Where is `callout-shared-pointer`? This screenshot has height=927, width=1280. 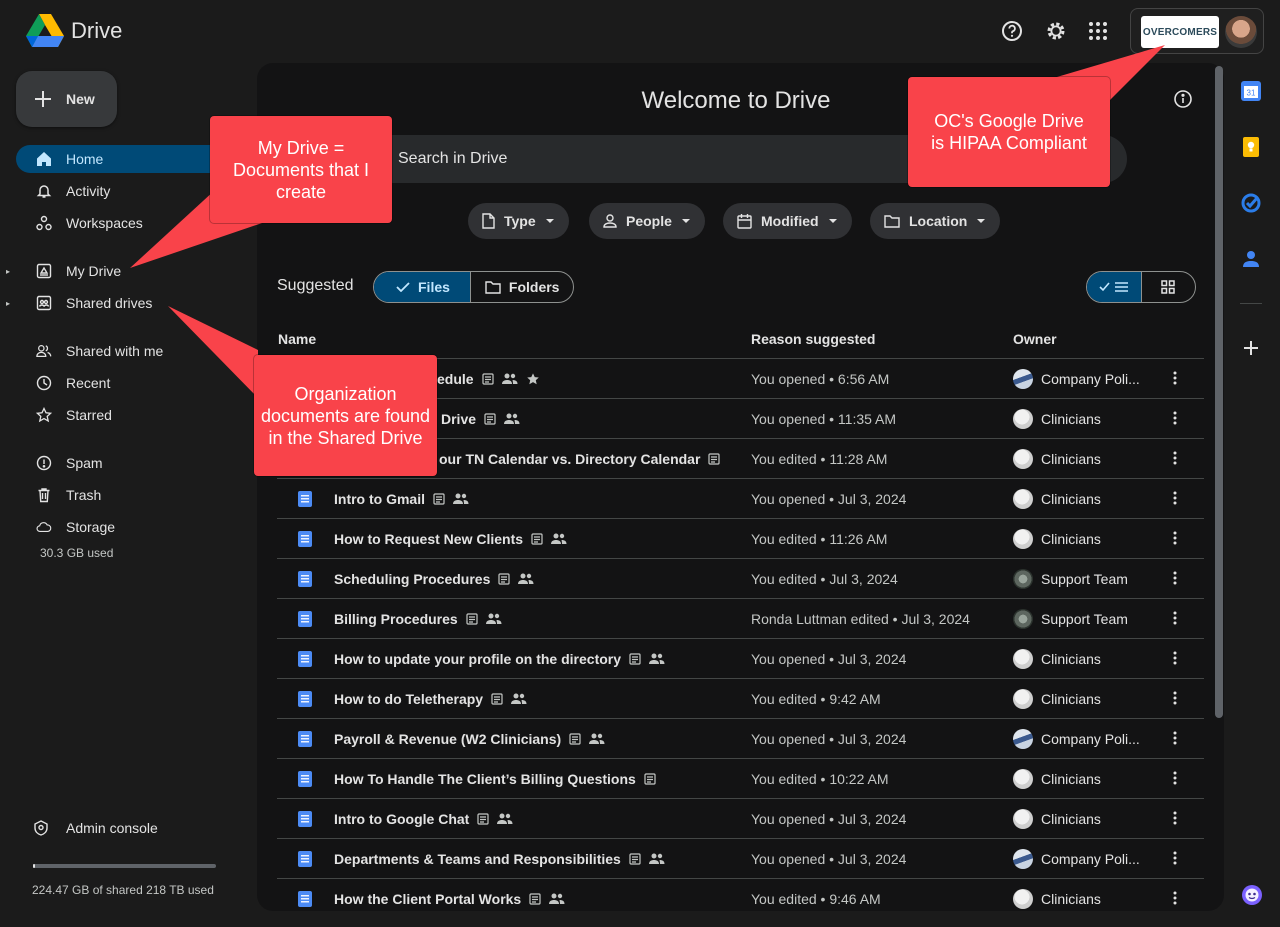 callout-shared-pointer is located at coordinates (213, 352).